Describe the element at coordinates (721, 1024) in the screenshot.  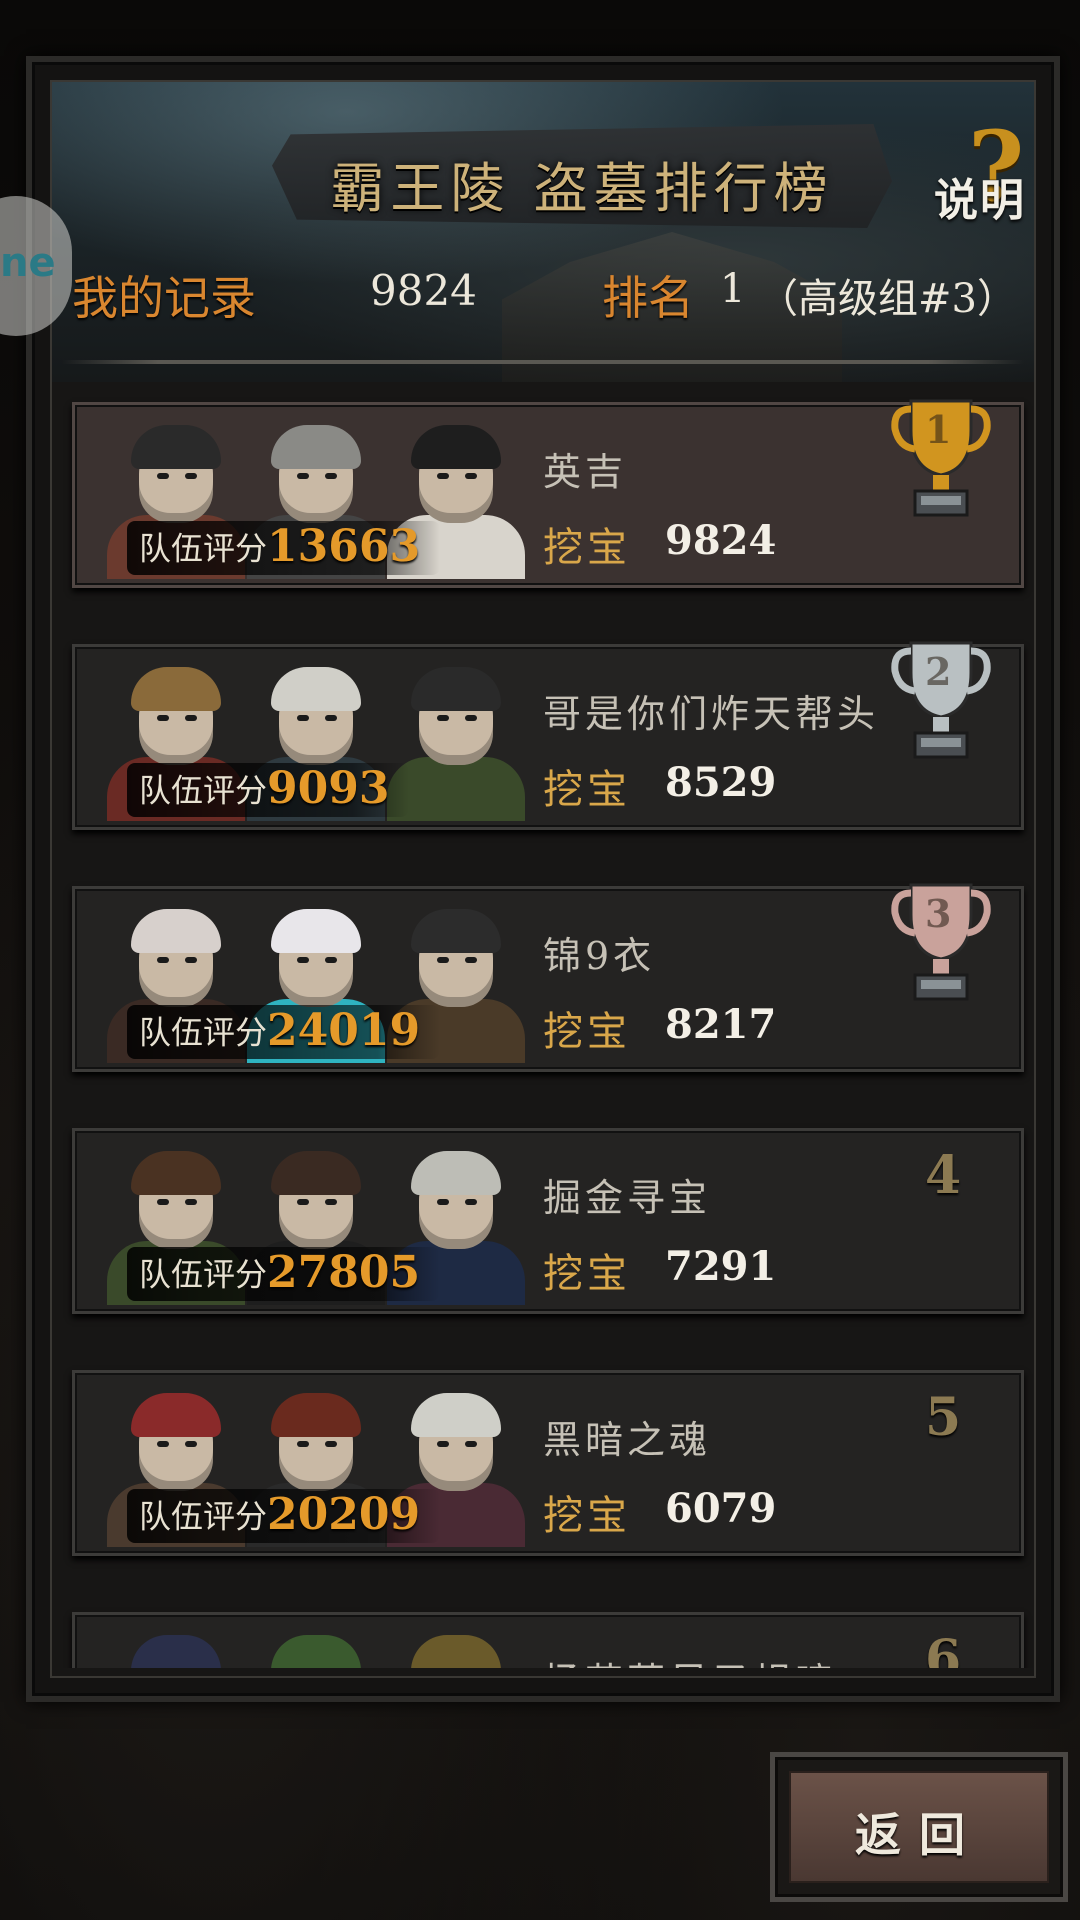
I see `dig-value: 8217` at that location.